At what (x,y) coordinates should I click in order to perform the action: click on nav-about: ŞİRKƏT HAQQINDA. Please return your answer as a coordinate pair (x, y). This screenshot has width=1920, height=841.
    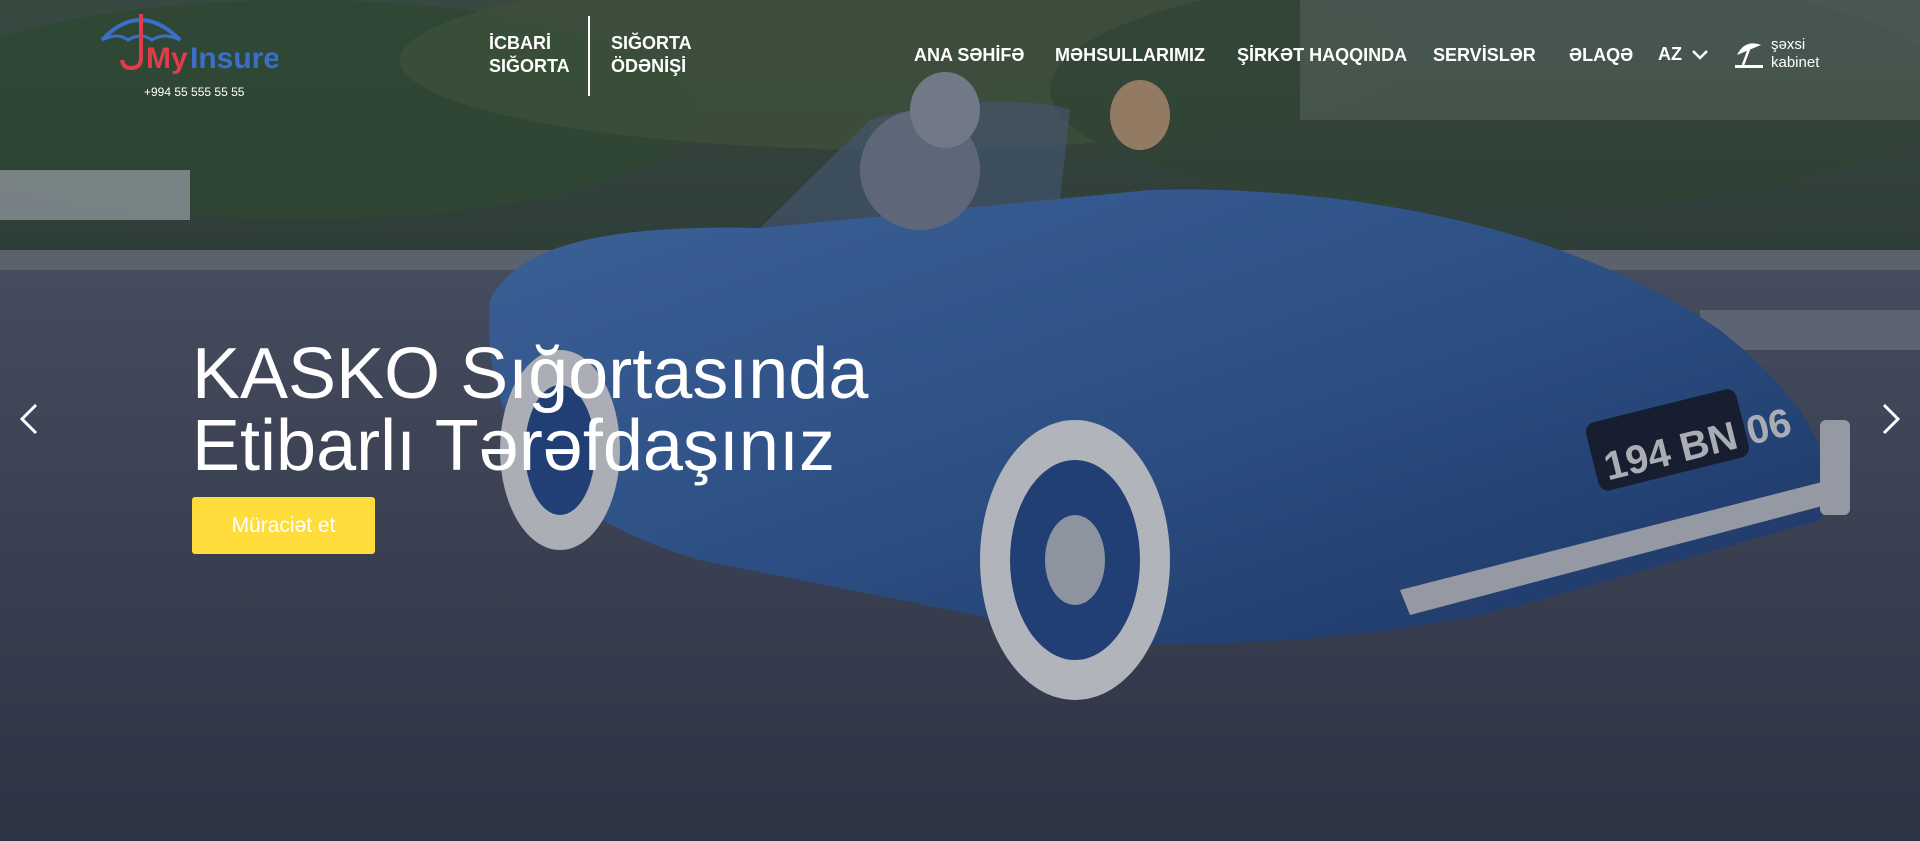
    Looking at the image, I should click on (1322, 55).